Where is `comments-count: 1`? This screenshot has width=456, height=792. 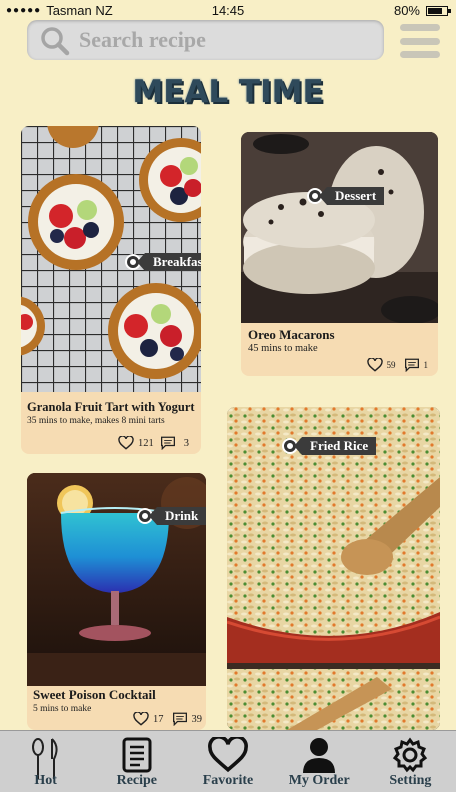 comments-count: 1 is located at coordinates (426, 365).